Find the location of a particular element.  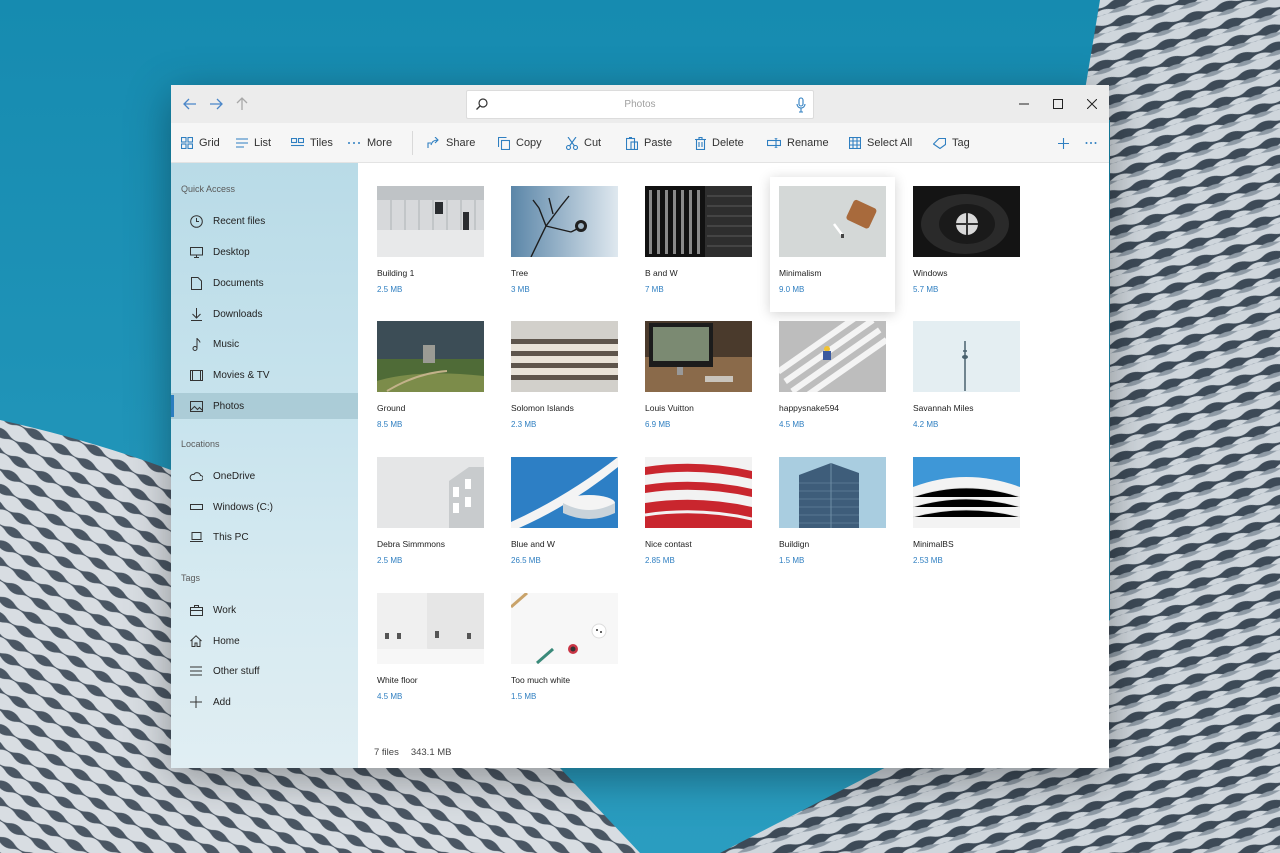

navigation-buttons is located at coordinates (216, 104).